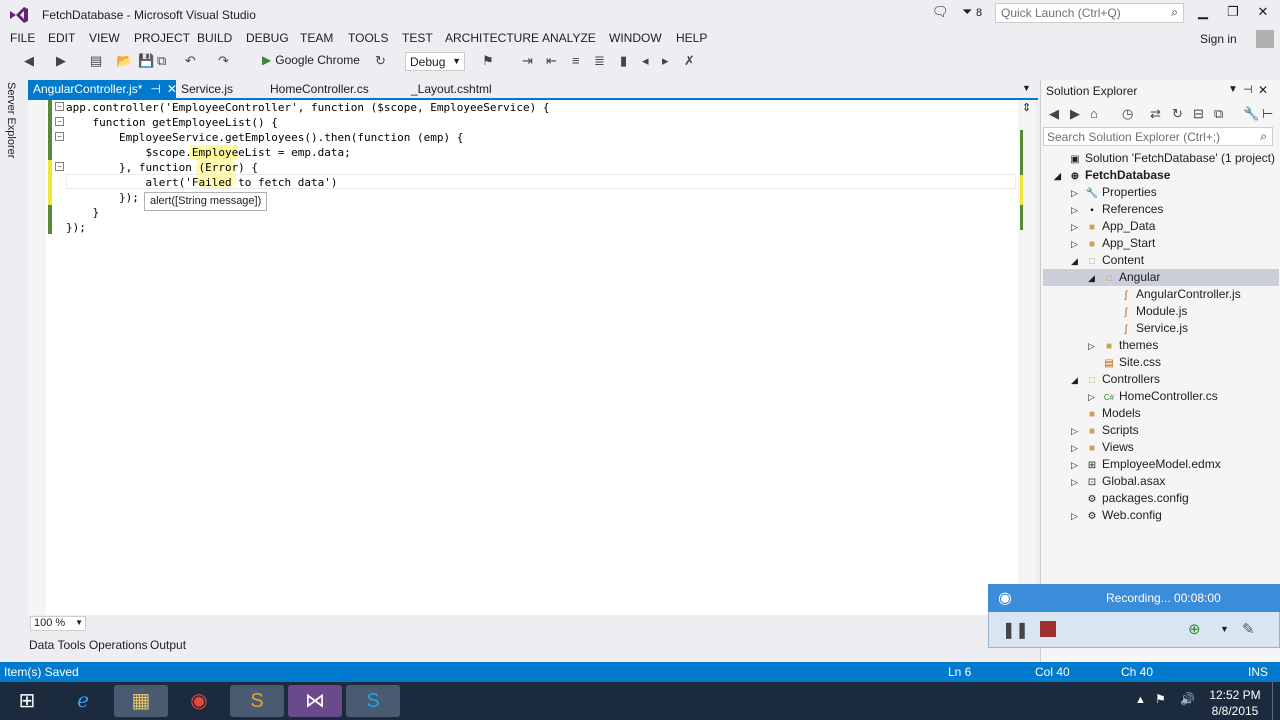  I want to click on chevron-down-icon: ▼, so click(1224, 629).